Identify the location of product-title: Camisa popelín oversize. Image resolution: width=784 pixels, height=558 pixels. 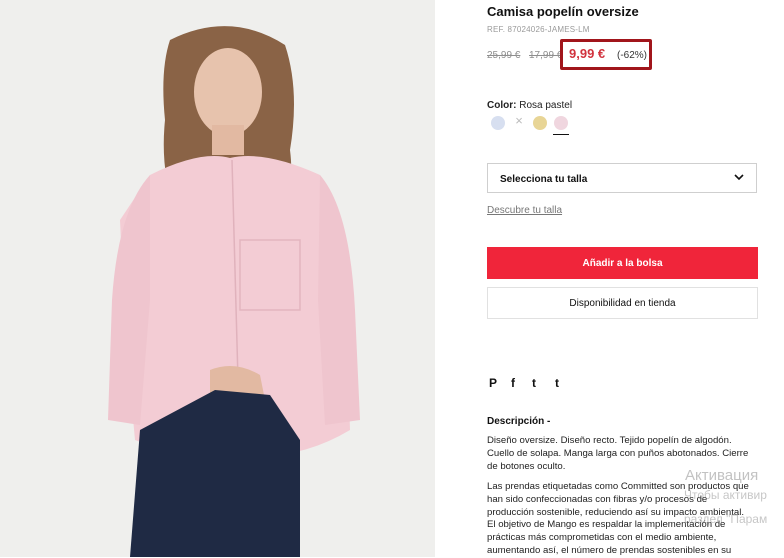
(563, 11).